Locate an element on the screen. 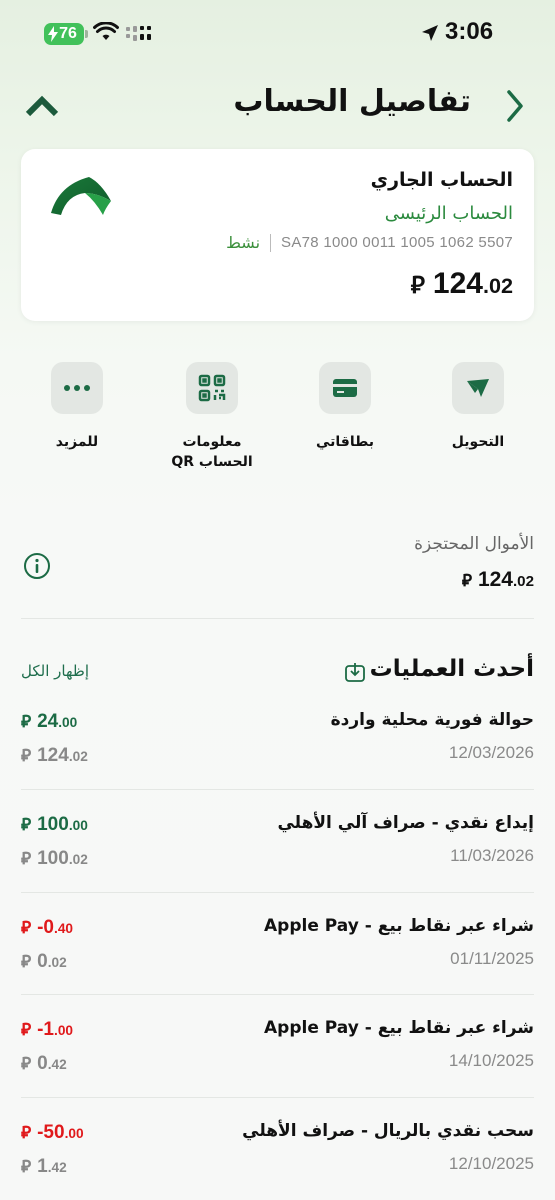  action-label: للمزيد is located at coordinates (77, 442).